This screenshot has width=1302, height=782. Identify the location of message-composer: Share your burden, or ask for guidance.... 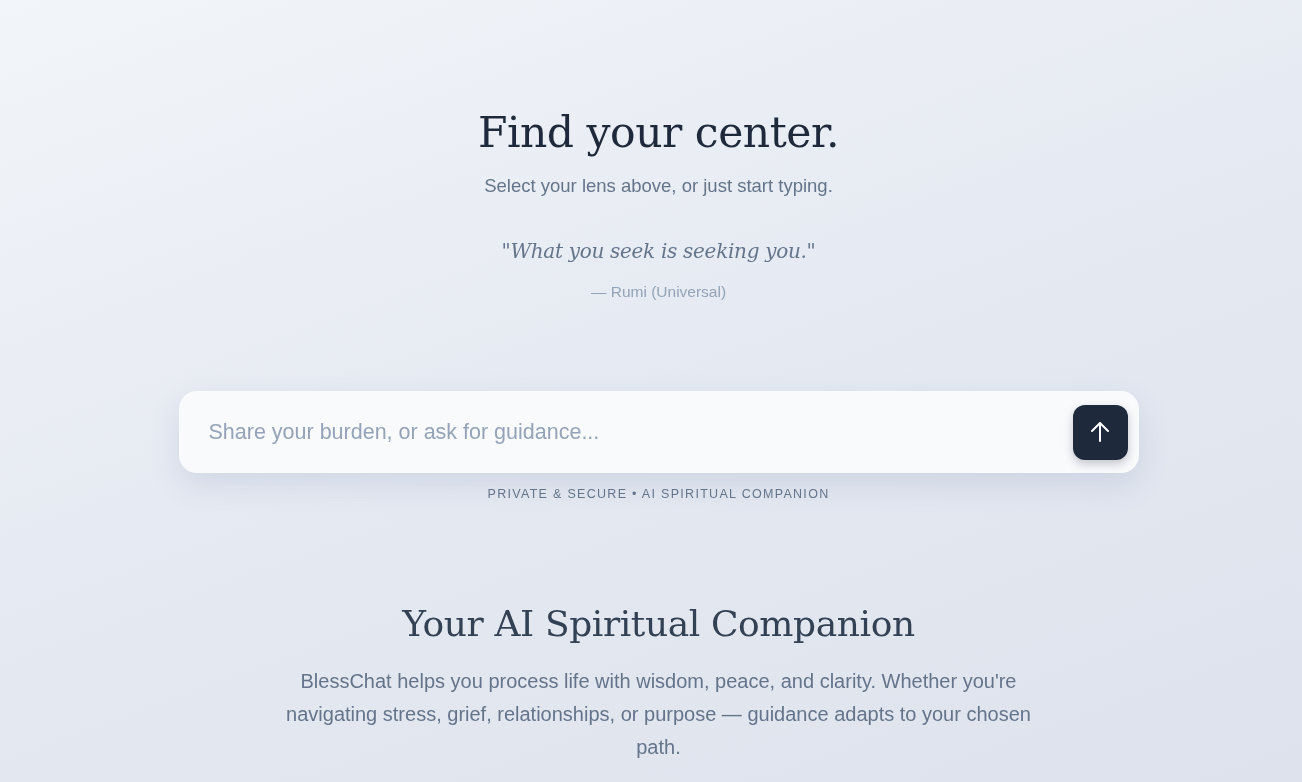
(658, 432).